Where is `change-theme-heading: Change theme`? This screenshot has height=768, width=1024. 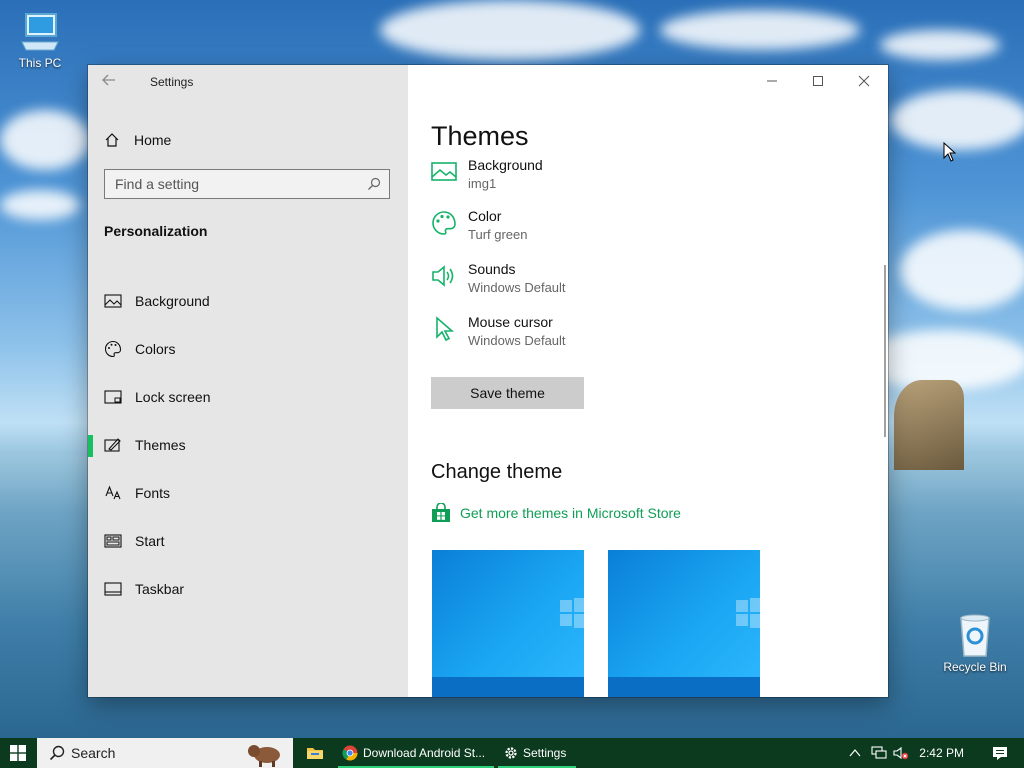 change-theme-heading: Change theme is located at coordinates (497, 472).